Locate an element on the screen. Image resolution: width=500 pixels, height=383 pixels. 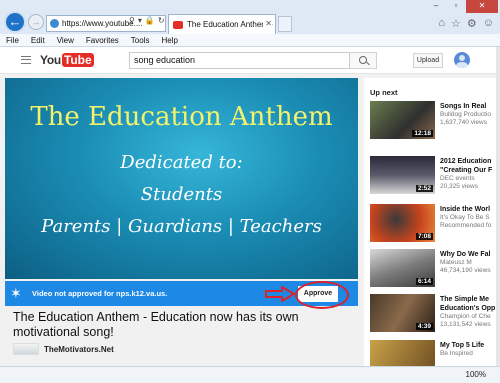
smiley-icon: ☺ is located at coordinates (488, 23).